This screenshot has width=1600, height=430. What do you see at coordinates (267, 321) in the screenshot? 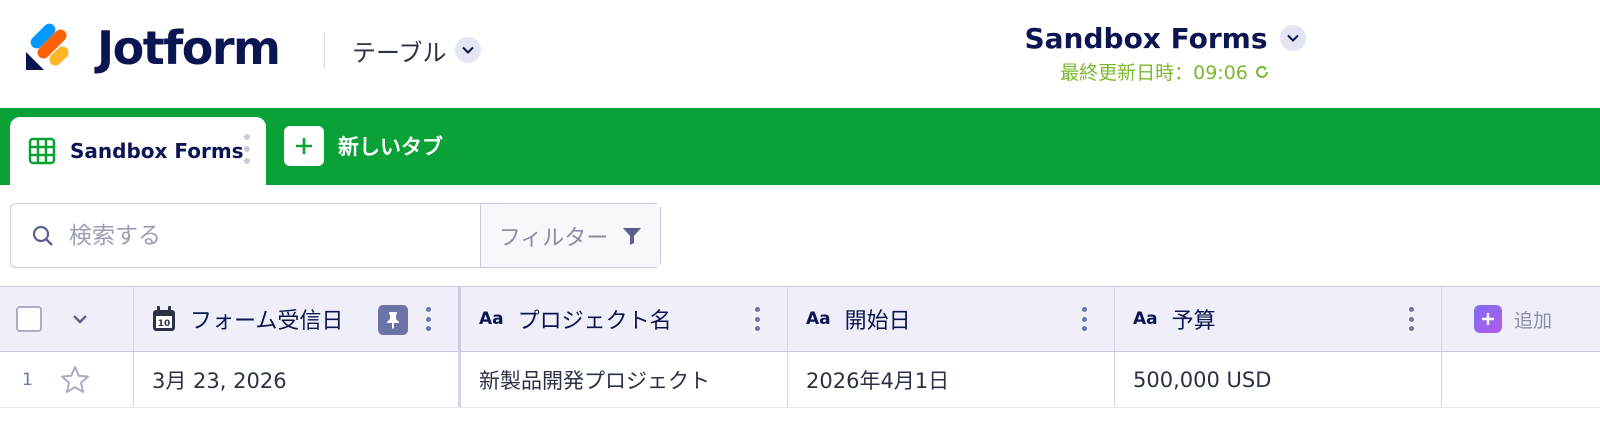
I see `column-label: フォーム受信日` at bounding box center [267, 321].